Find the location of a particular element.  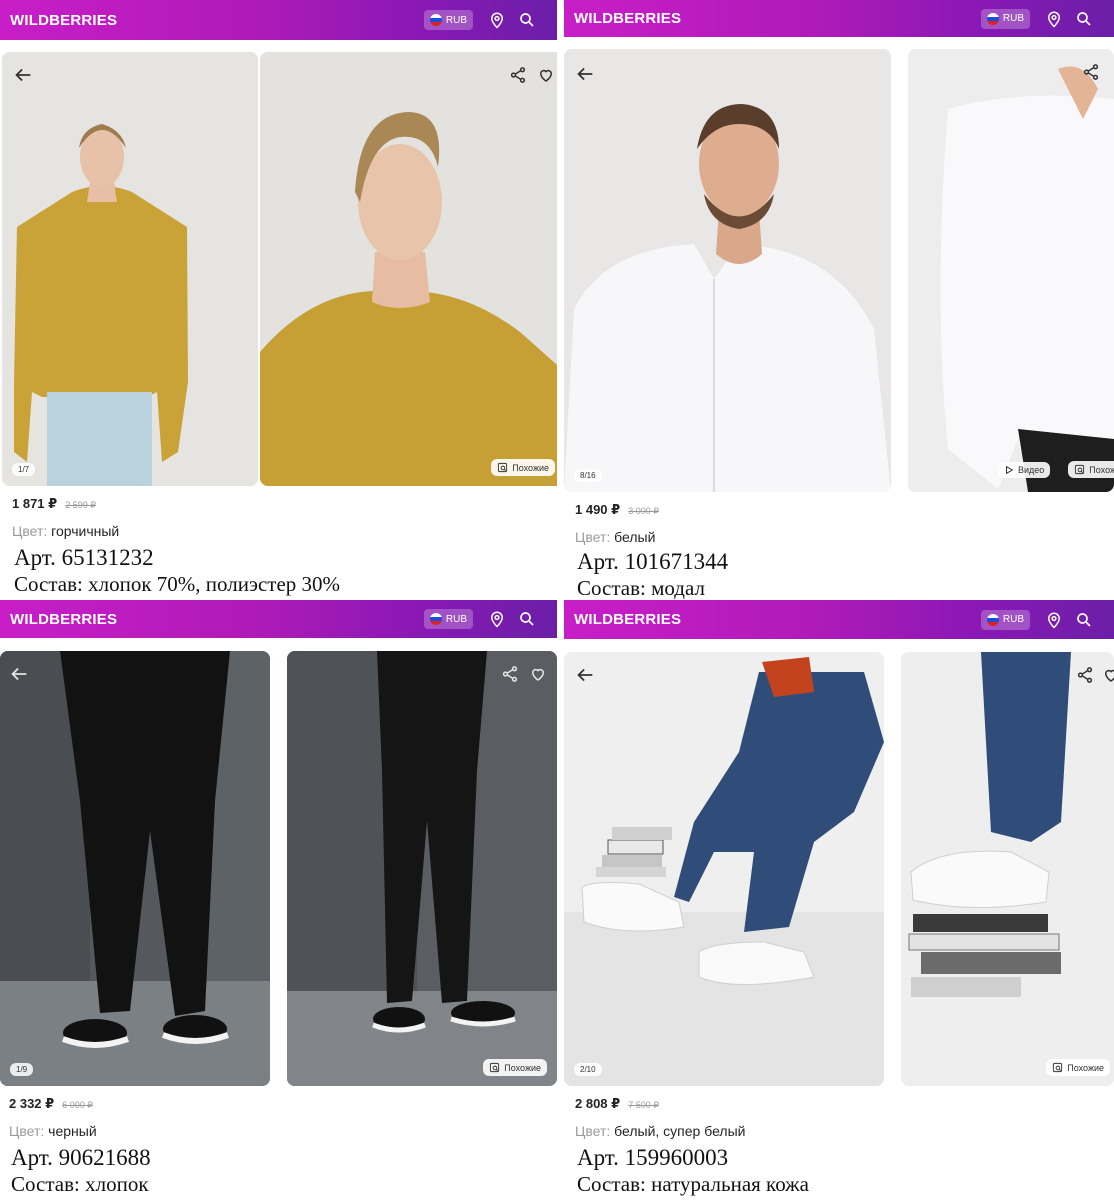

article-number: Арт. 65131232 is located at coordinates (84, 557).